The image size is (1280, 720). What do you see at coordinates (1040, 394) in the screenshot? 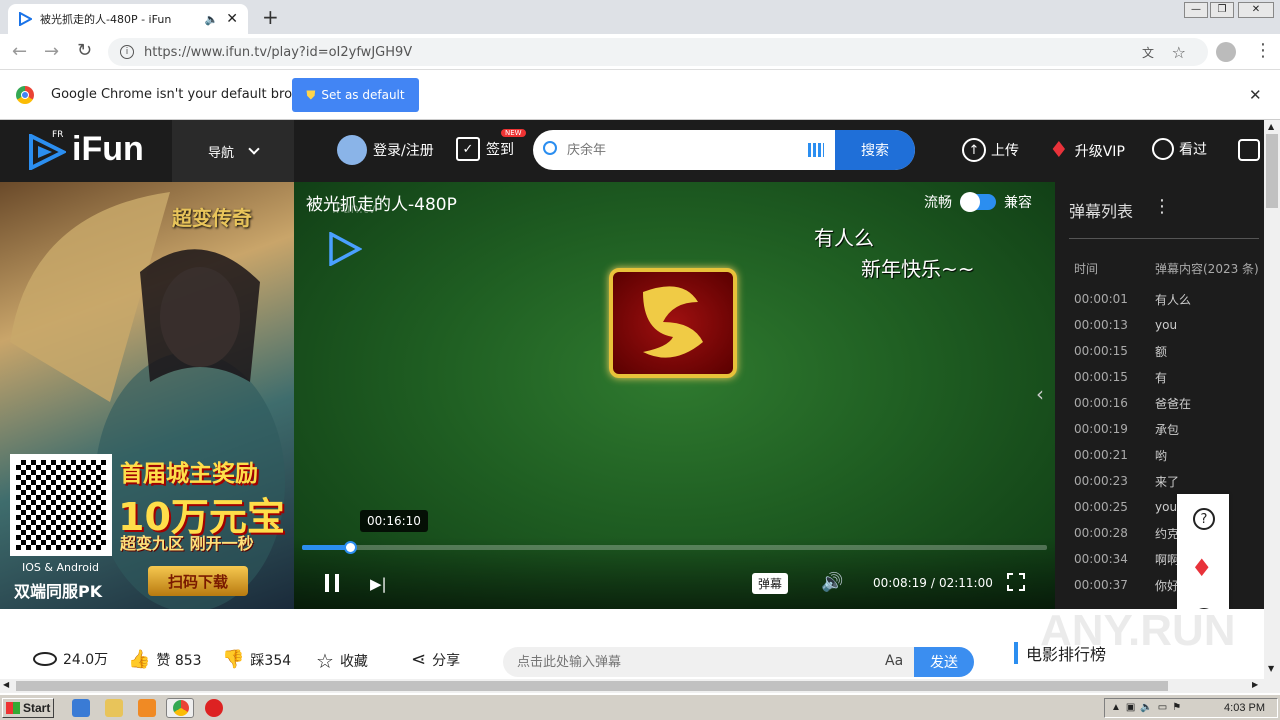
I see `sidebar-expand-icon: ‹` at bounding box center [1040, 394].